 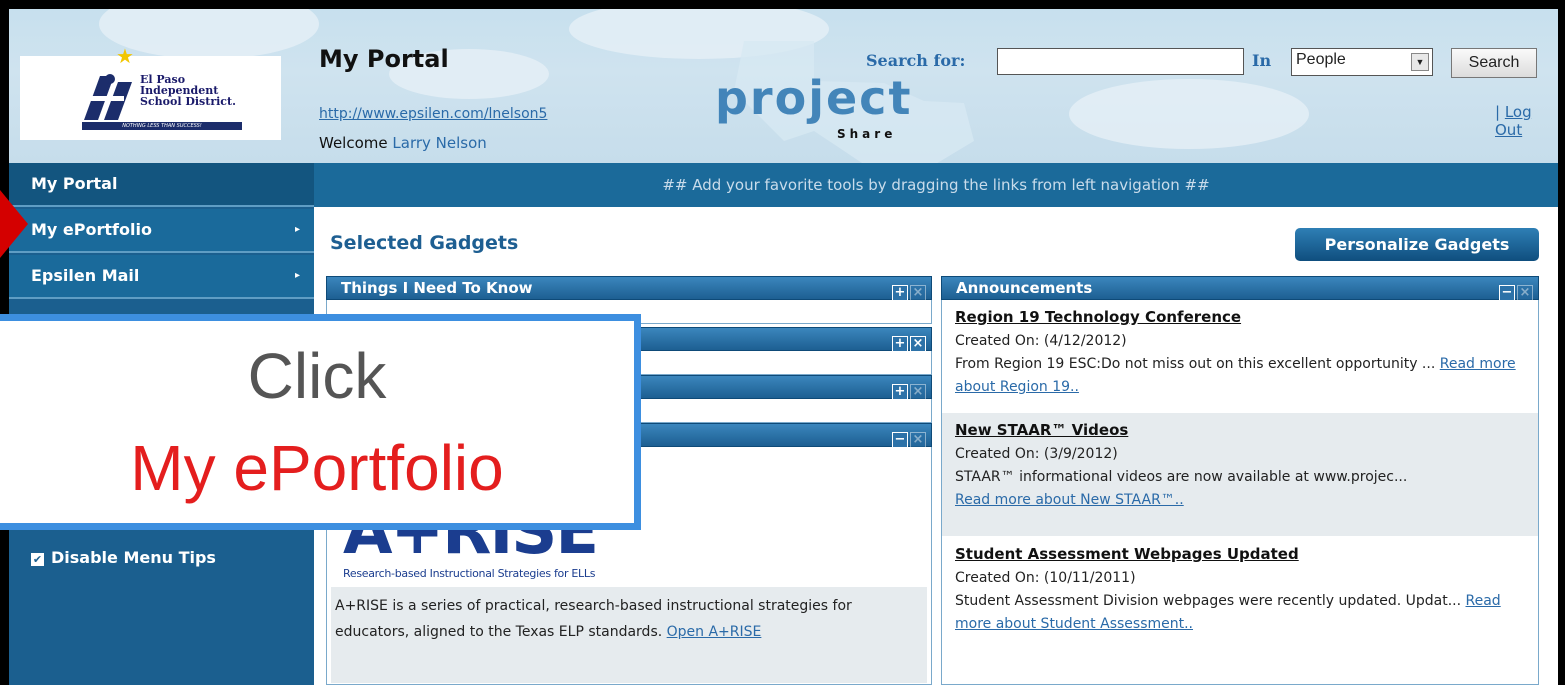 I want to click on callout-line-1: Click, so click(x=317, y=376).